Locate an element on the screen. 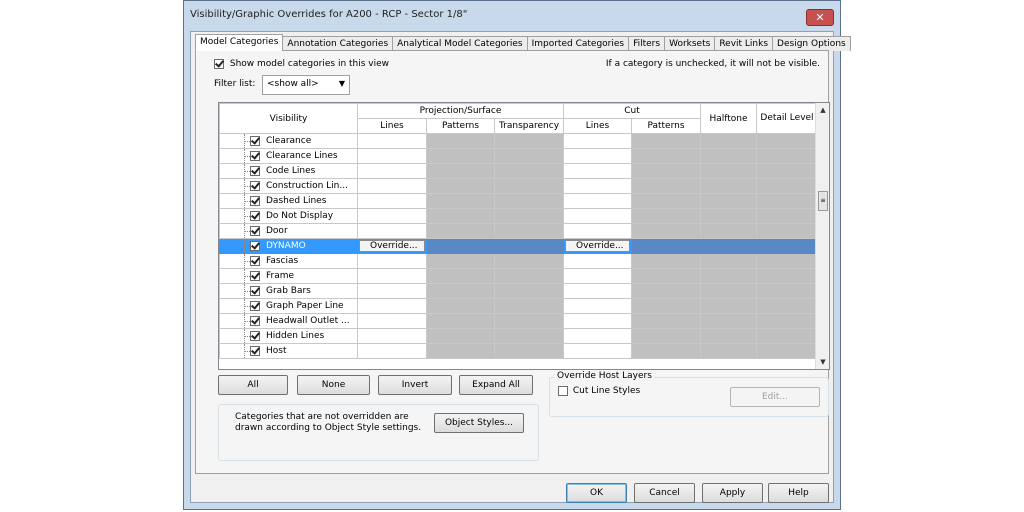 The height and width of the screenshot is (512, 1024). category-name-cell: Host is located at coordinates (288, 351).